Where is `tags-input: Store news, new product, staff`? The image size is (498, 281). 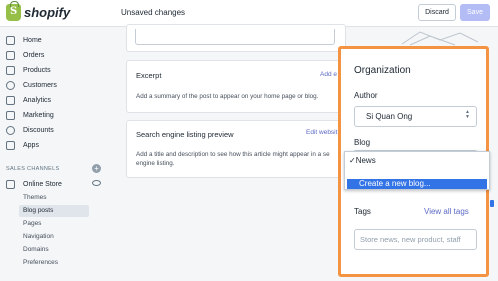 tags-input: Store news, new product, staff is located at coordinates (415, 239).